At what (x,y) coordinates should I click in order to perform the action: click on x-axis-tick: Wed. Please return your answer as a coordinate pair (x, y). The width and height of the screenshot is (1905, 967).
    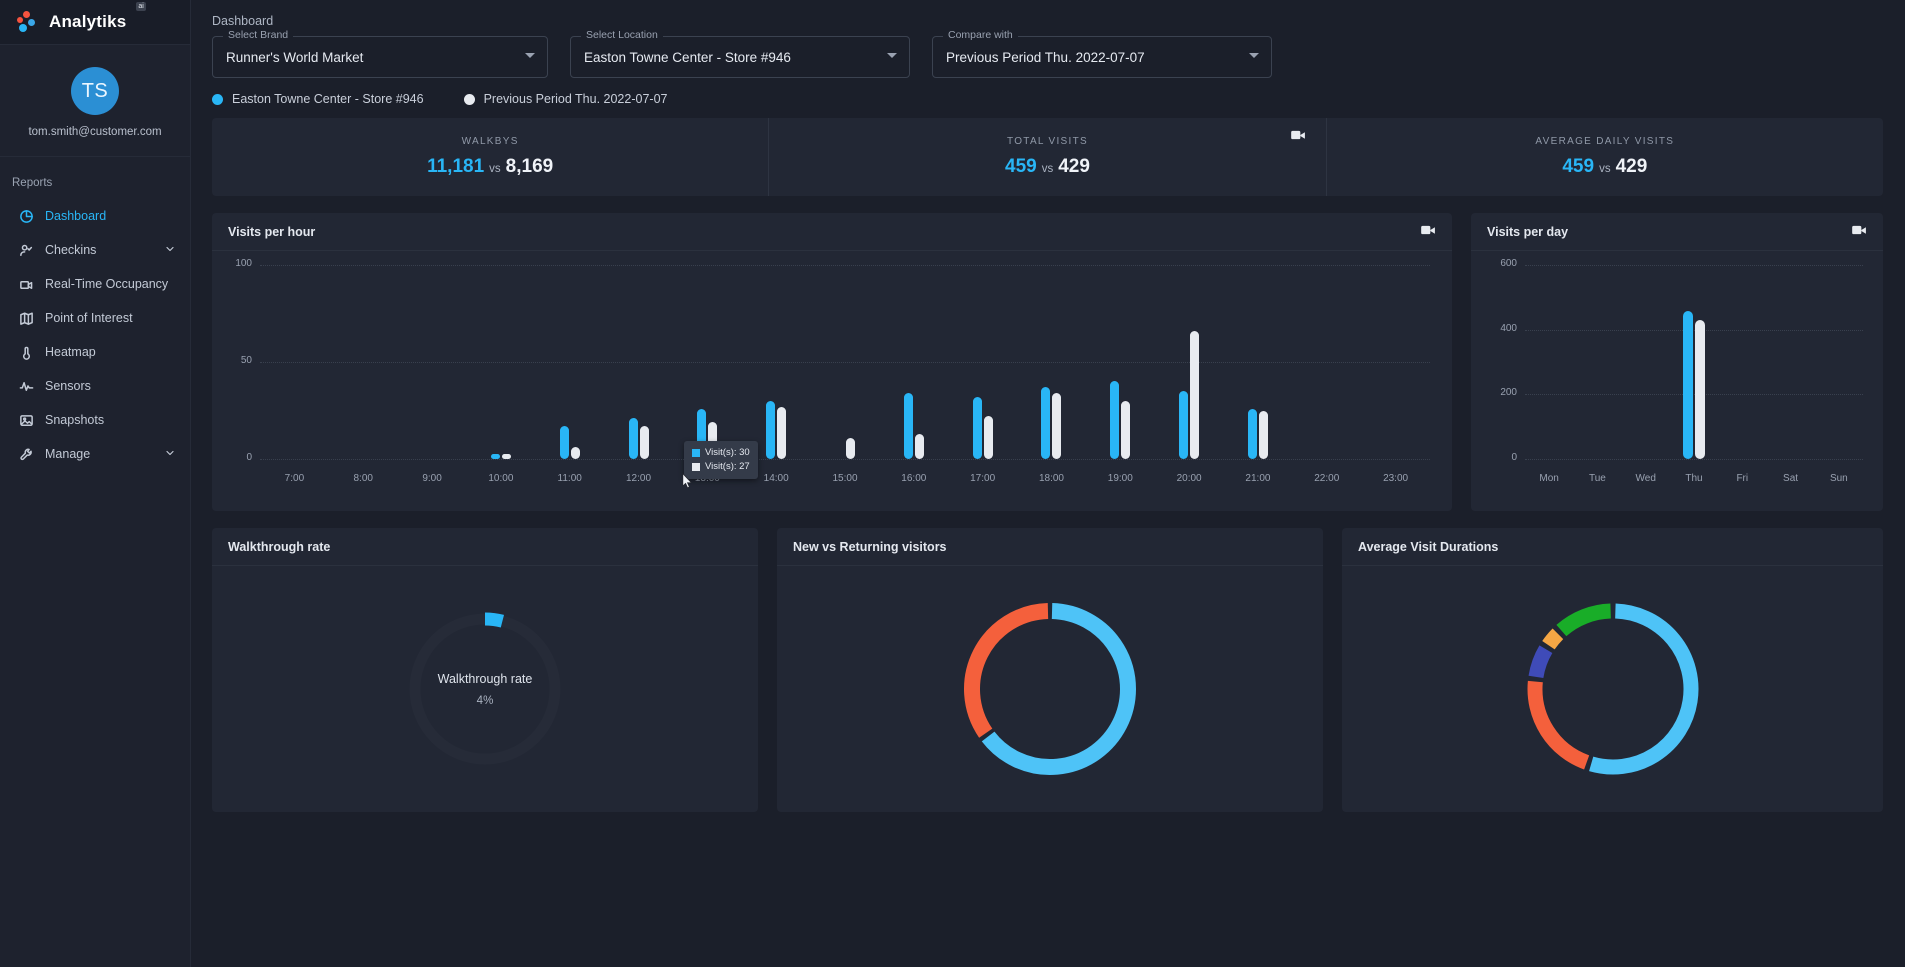
    Looking at the image, I should click on (1645, 478).